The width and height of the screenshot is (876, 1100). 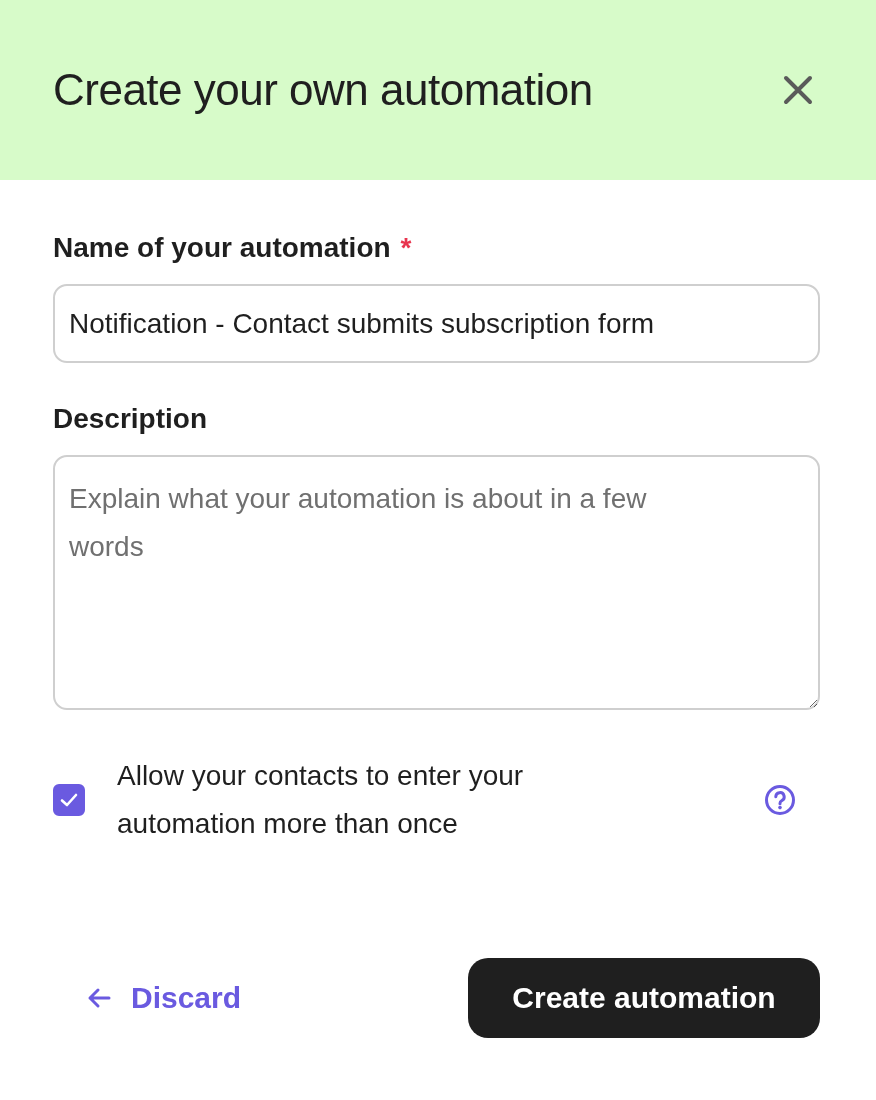 What do you see at coordinates (164, 998) in the screenshot?
I see `discard-link: Discard` at bounding box center [164, 998].